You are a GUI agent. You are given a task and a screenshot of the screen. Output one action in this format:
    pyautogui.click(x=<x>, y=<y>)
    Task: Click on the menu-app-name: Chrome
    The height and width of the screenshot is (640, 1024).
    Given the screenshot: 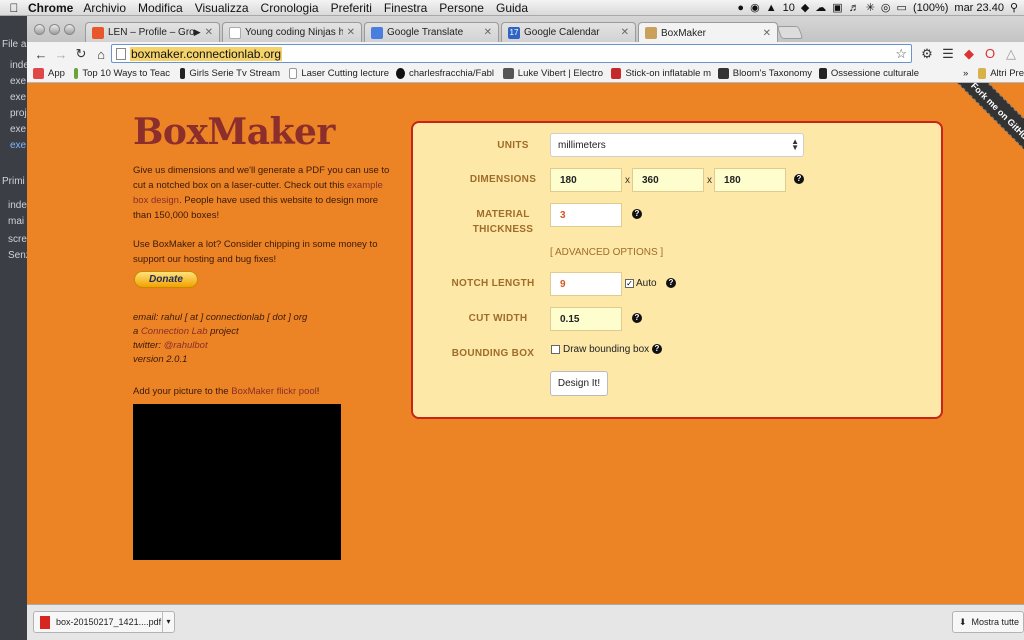 What is the action you would take?
    pyautogui.click(x=50, y=8)
    